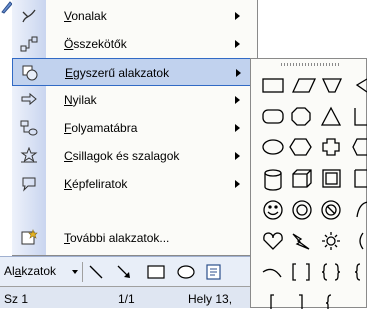  What do you see at coordinates (361, 85) in the screenshot?
I see `diamond-shape-icon` at bounding box center [361, 85].